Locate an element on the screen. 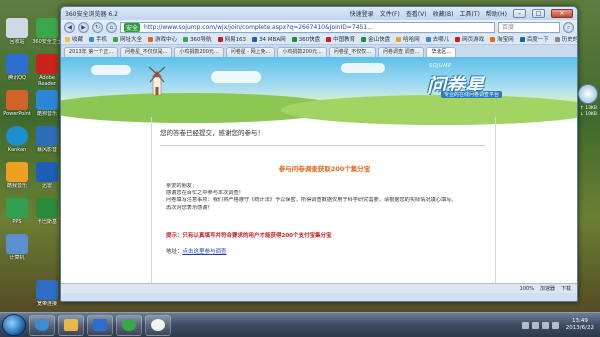 This screenshot has height=337, width=600. menu-login: 快速登录 is located at coordinates (362, 13).